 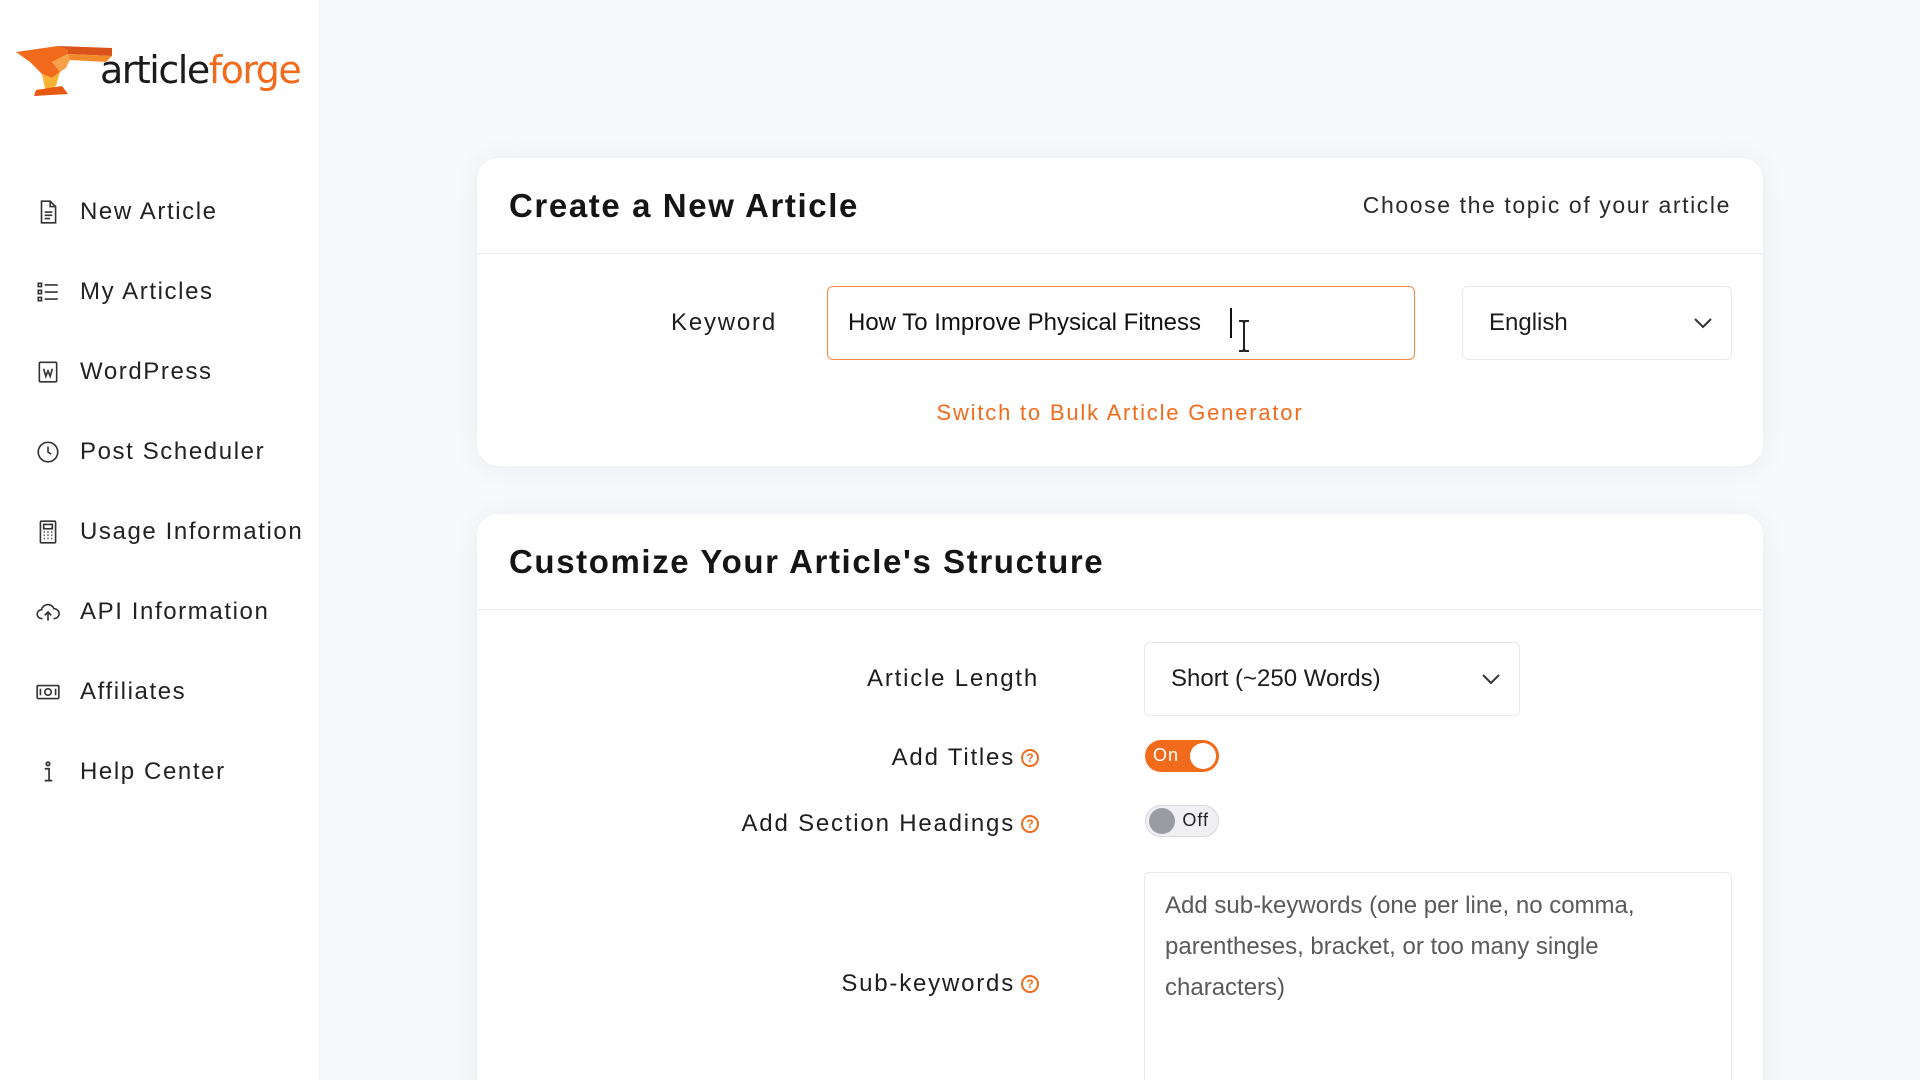 I want to click on toggle-state-label: On, so click(x=1166, y=755).